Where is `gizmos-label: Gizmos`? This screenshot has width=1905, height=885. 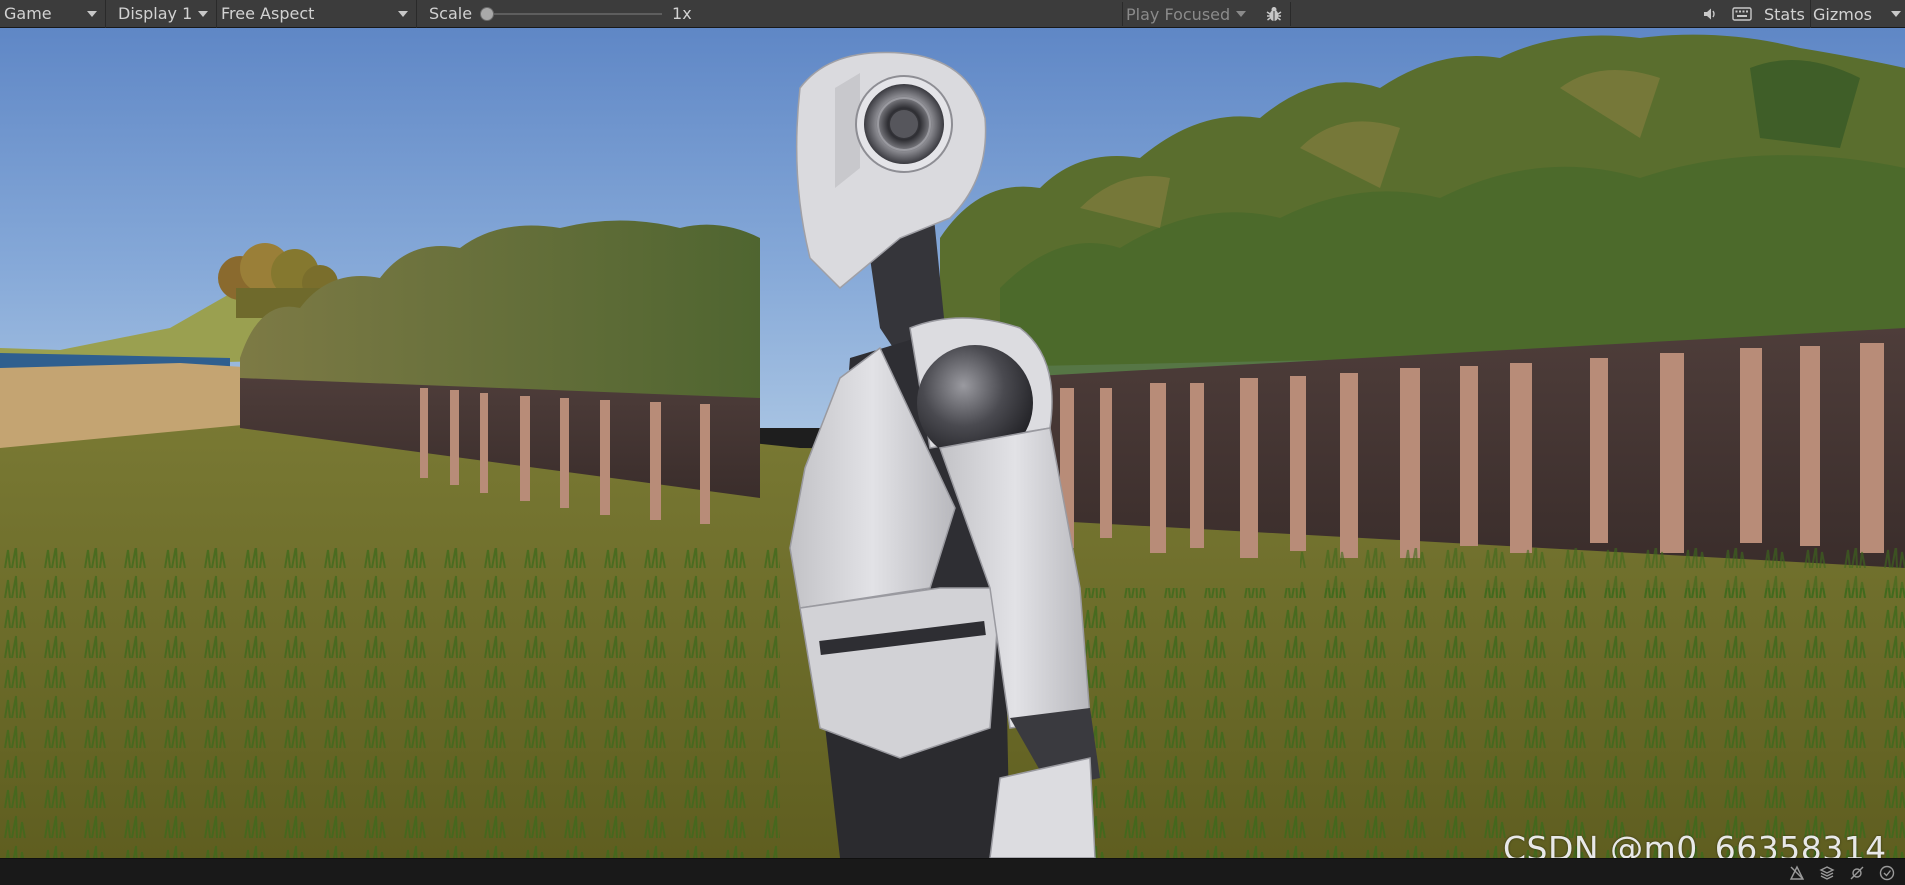 gizmos-label: Gizmos is located at coordinates (1842, 14).